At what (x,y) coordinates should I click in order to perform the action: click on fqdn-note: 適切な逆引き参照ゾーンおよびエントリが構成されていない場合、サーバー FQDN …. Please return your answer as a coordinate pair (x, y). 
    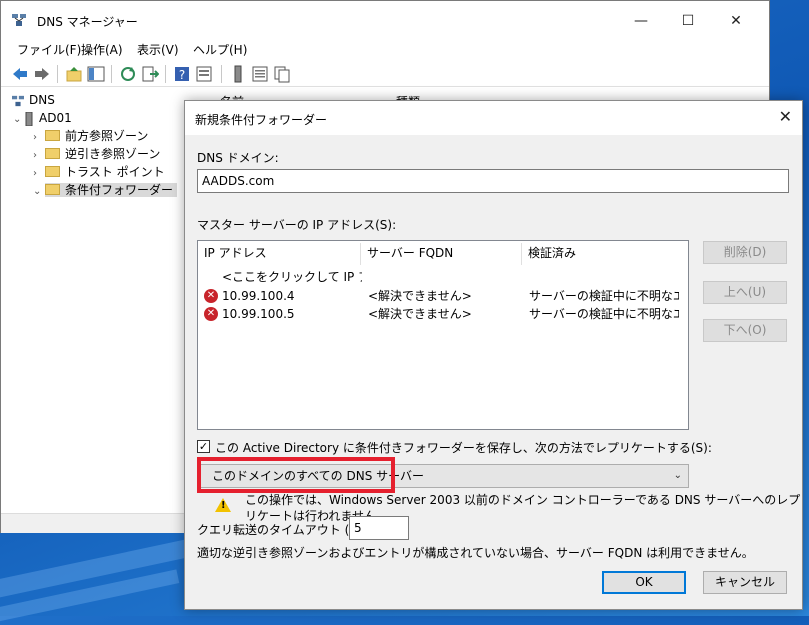
    Looking at the image, I should click on (475, 553).